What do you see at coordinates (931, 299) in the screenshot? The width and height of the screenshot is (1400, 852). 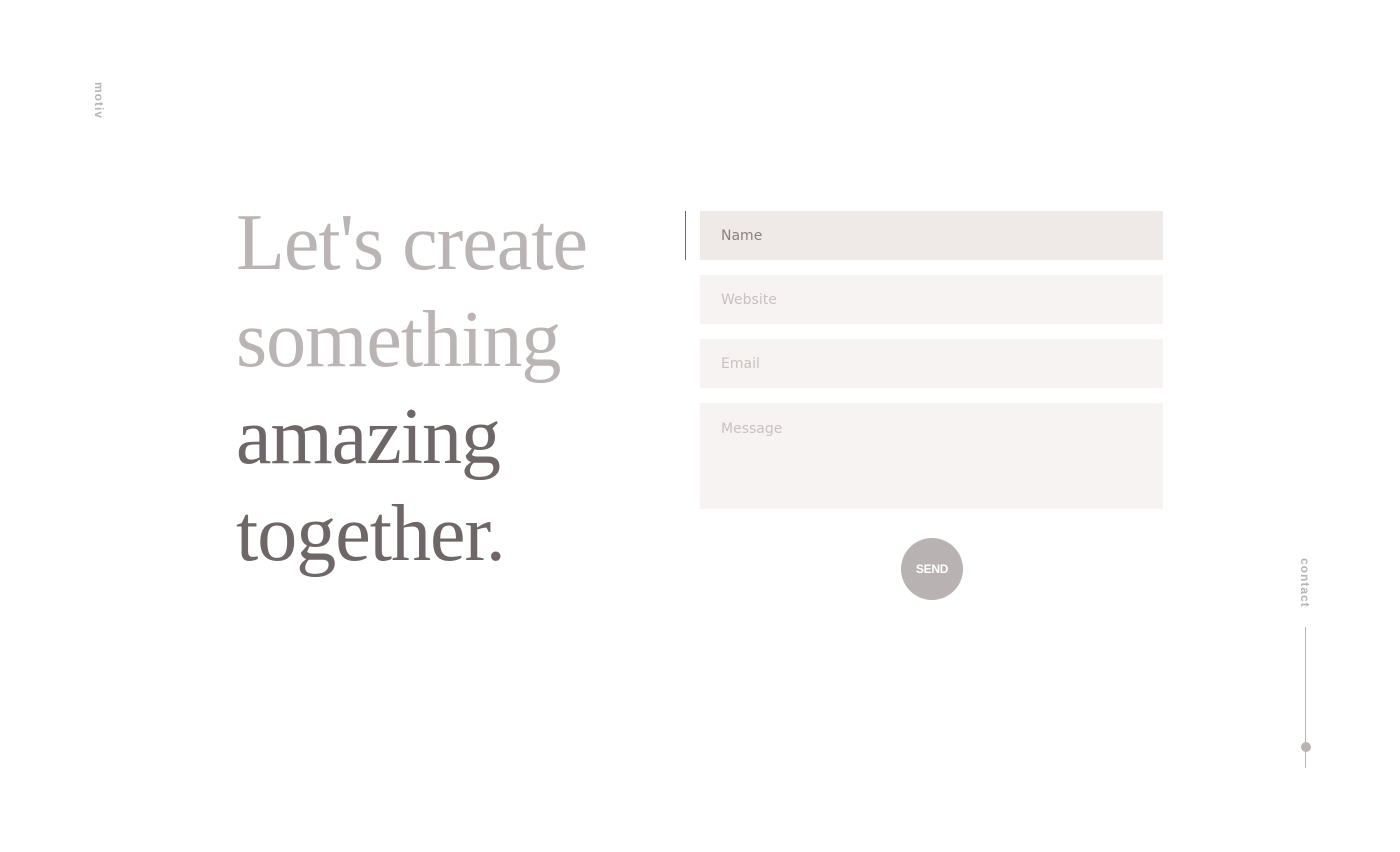 I see `website-input` at bounding box center [931, 299].